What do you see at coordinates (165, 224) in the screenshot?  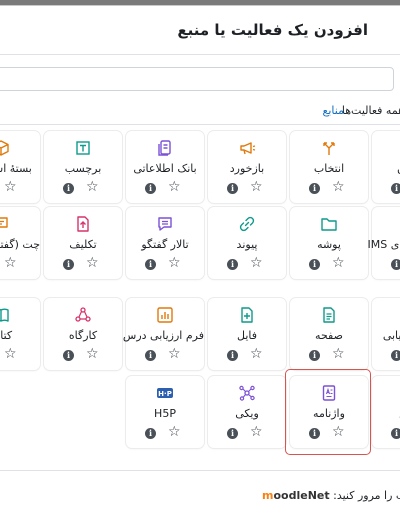 I see `forum-icon` at bounding box center [165, 224].